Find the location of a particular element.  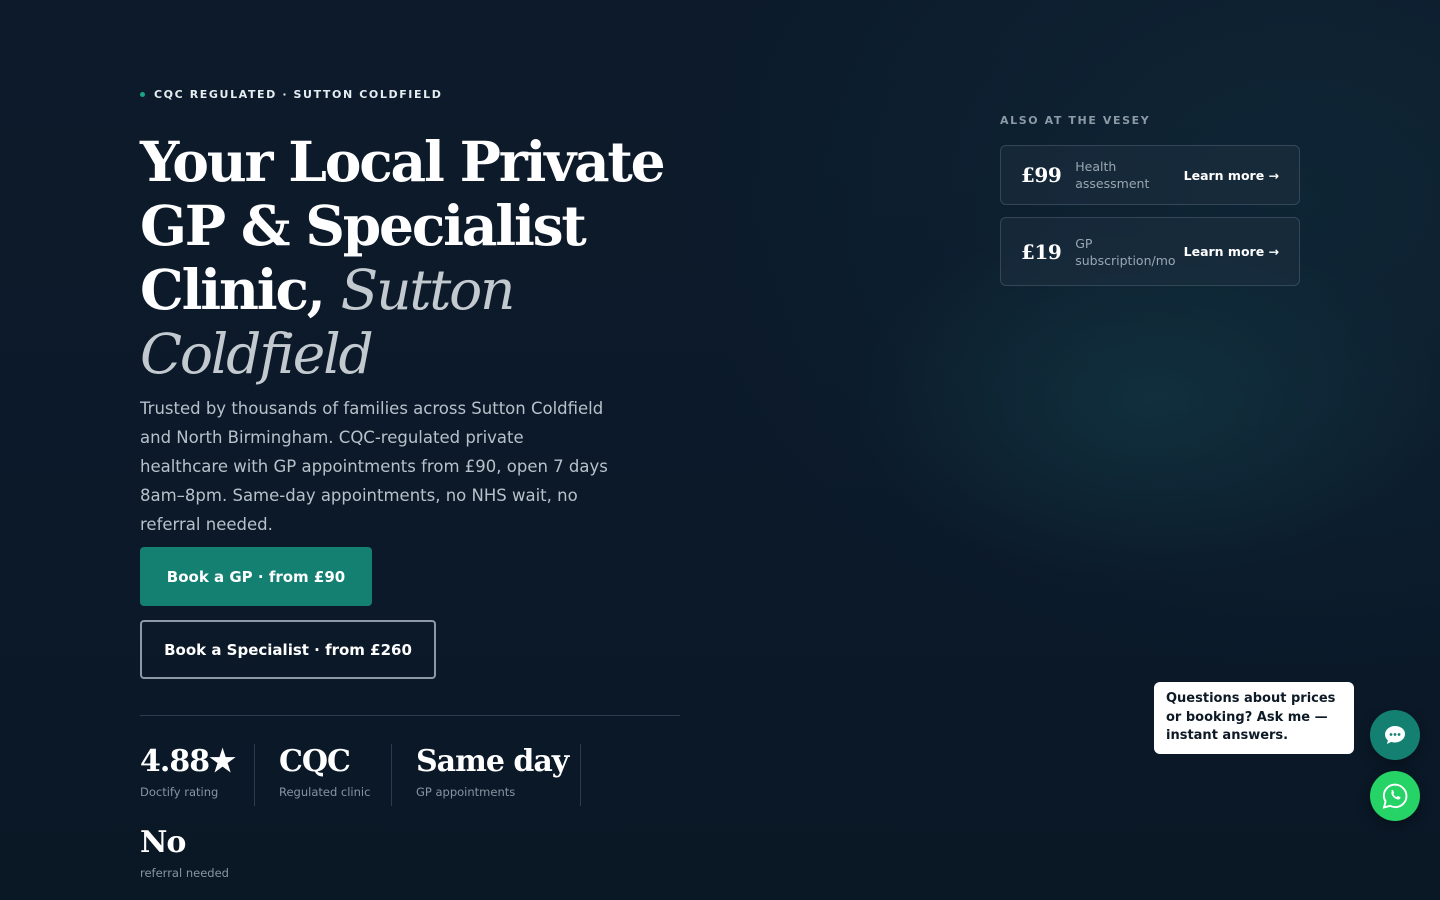

title-accent-1: Sutton is located at coordinates (428, 290).